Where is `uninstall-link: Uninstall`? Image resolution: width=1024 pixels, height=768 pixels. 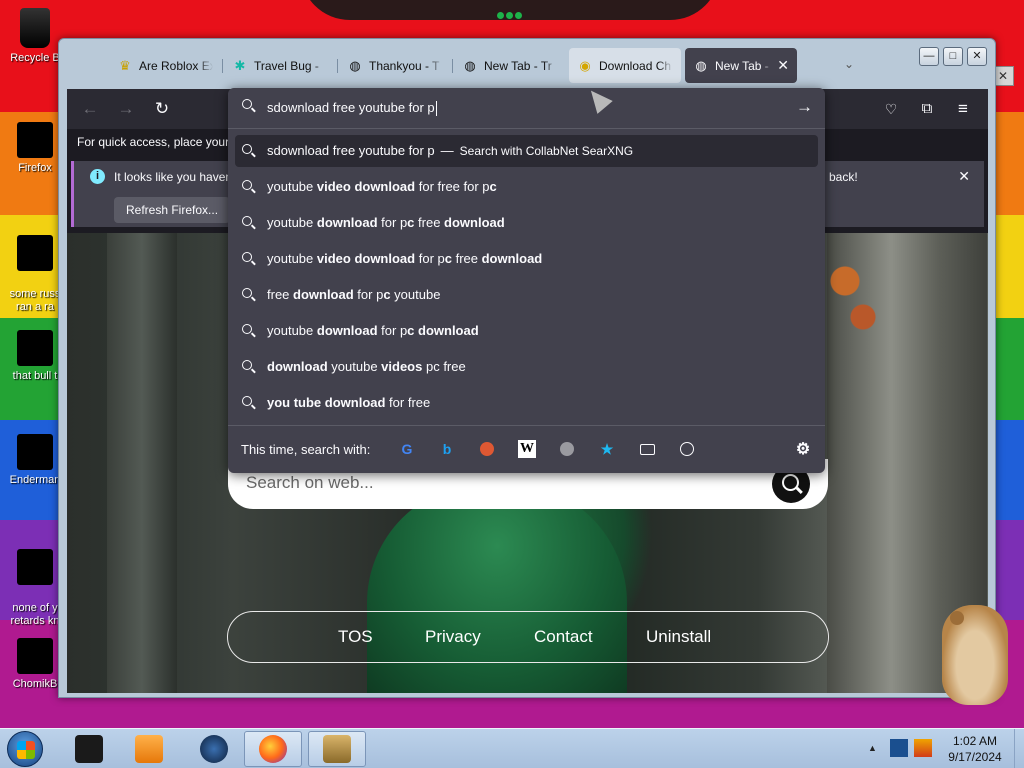 uninstall-link: Uninstall is located at coordinates (678, 637).